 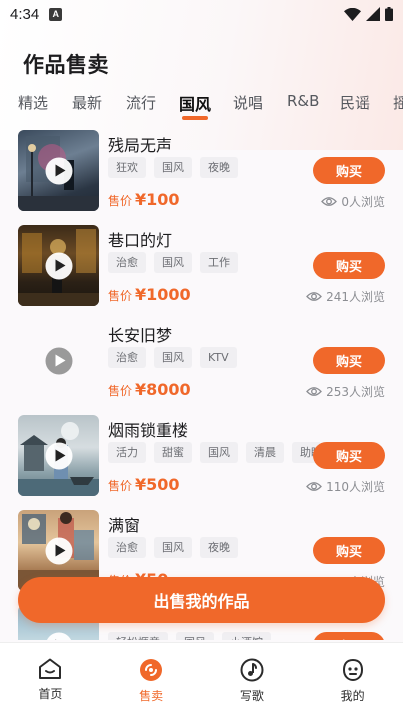 What do you see at coordinates (33, 102) in the screenshot?
I see `tab-jingxuan: 精选` at bounding box center [33, 102].